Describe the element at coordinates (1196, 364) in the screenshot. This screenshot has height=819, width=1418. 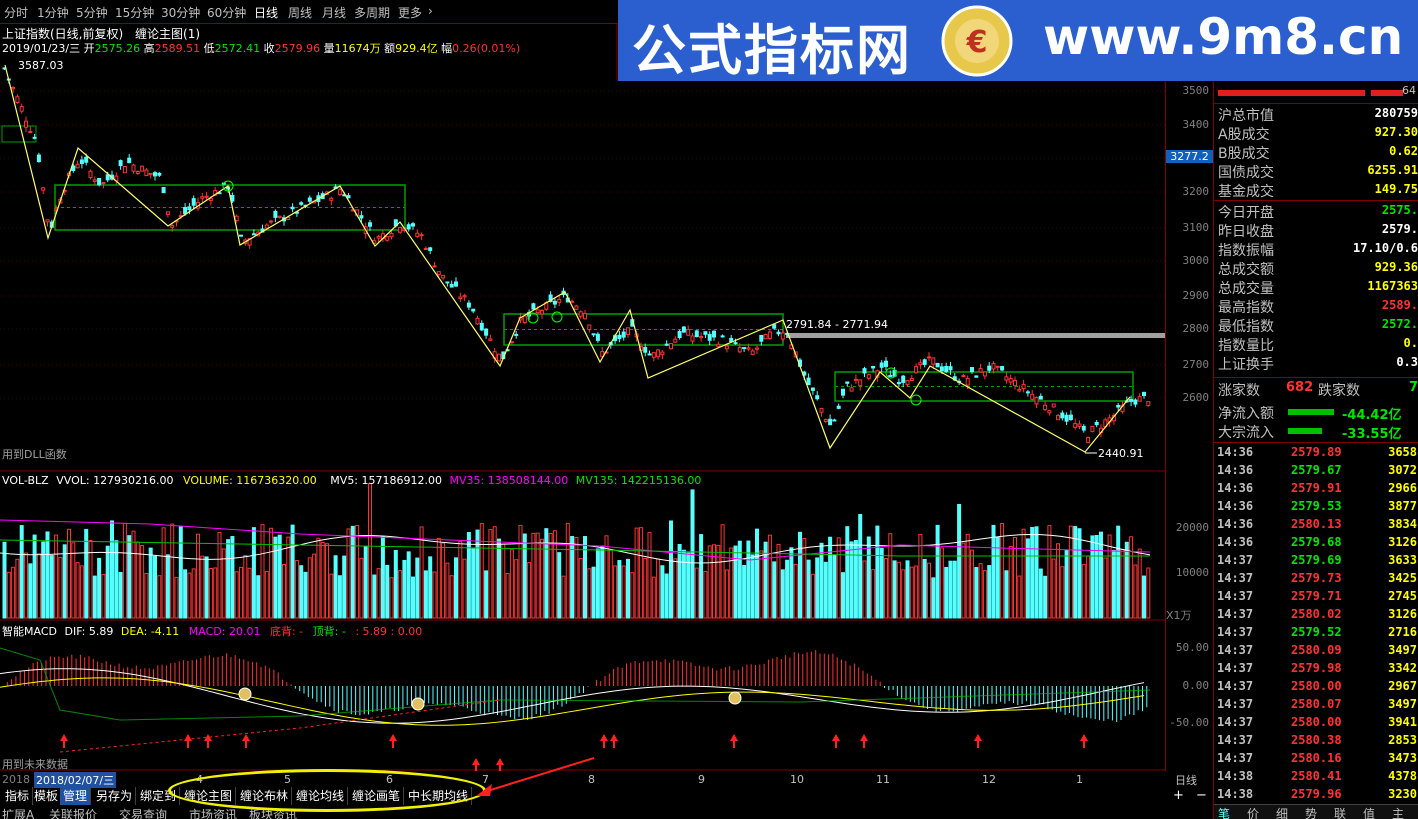
I see `price-tick: 2700` at that location.